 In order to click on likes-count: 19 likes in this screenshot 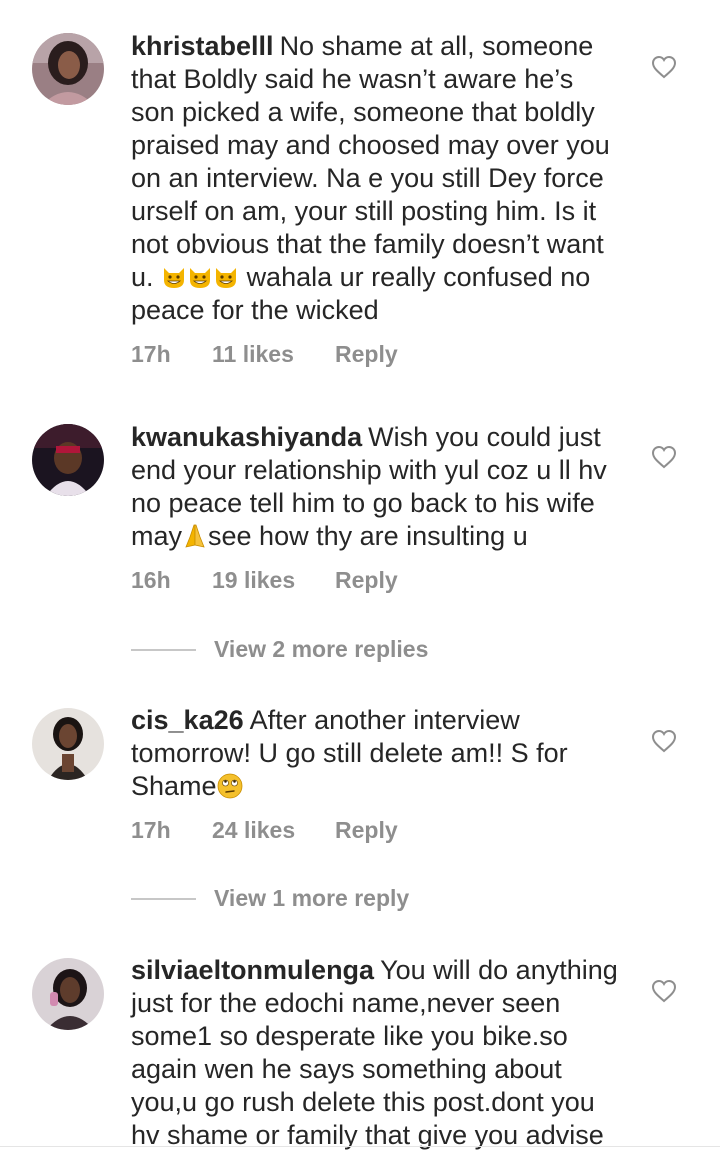, I will do `click(253, 580)`.